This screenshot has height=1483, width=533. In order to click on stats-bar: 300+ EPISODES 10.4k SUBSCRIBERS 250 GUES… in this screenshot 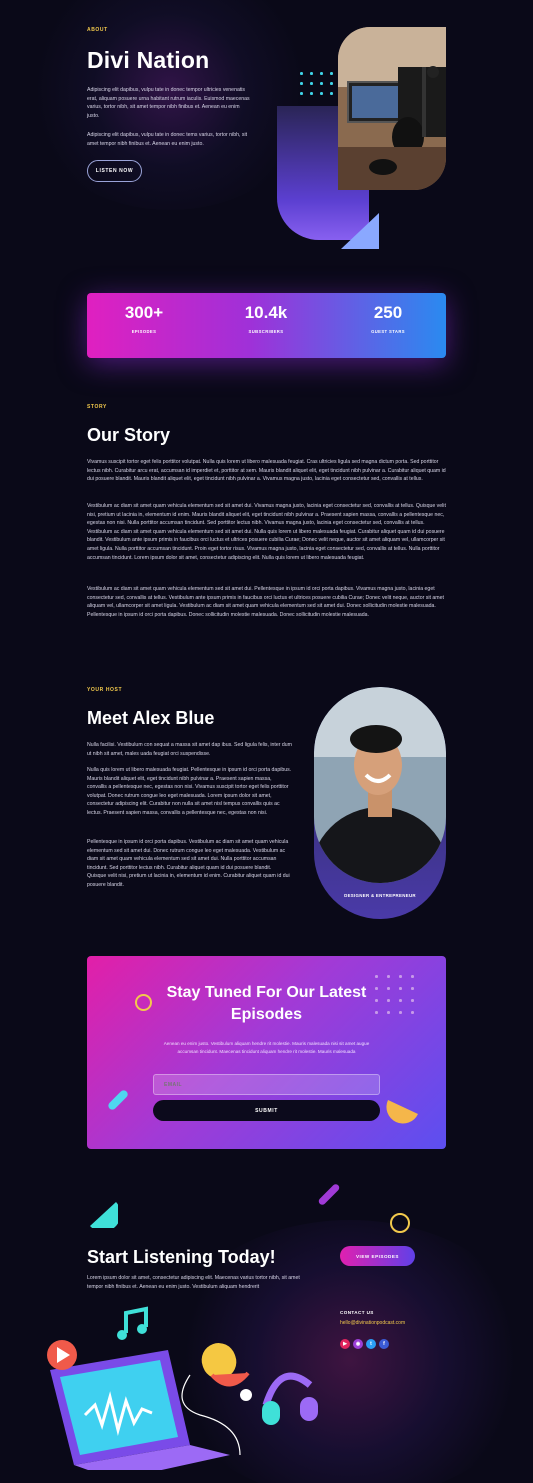, I will do `click(266, 325)`.